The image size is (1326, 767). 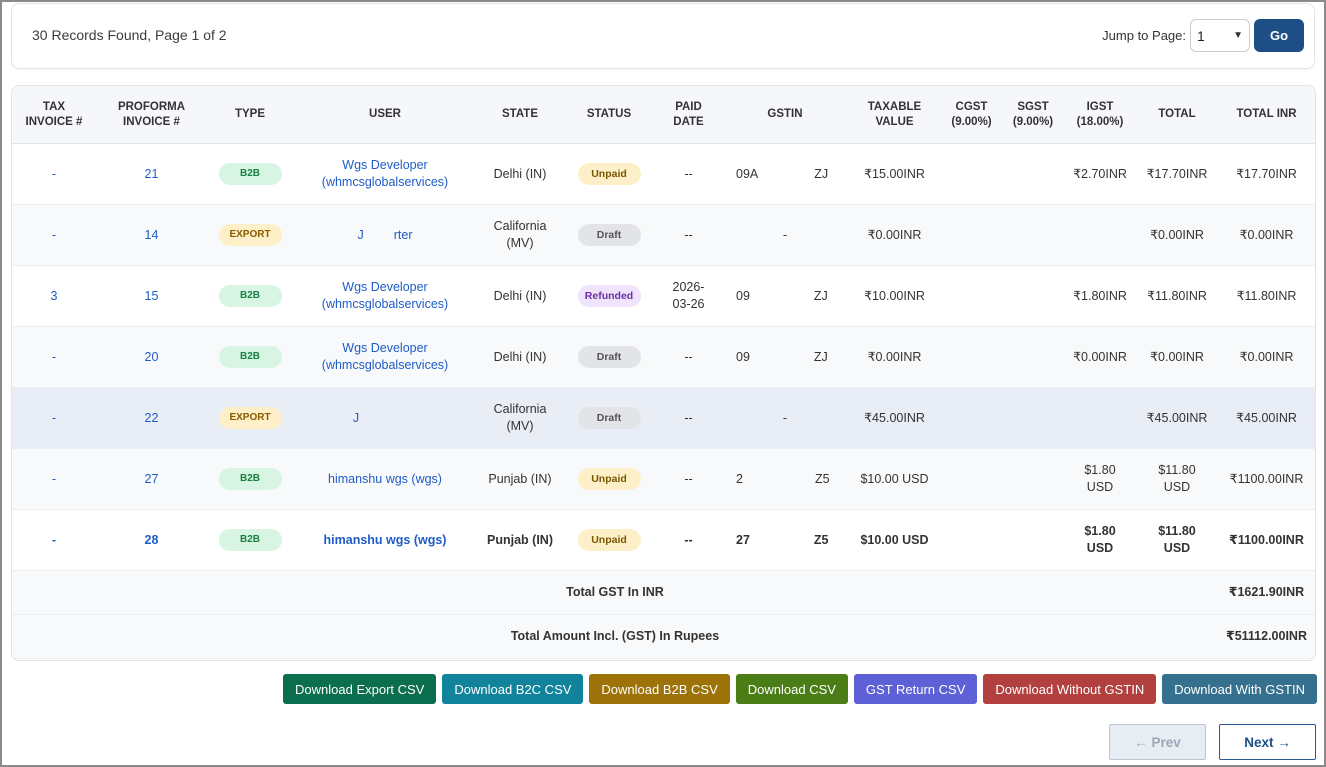 I want to click on table-cell: ₹15.00INR, so click(x=894, y=174).